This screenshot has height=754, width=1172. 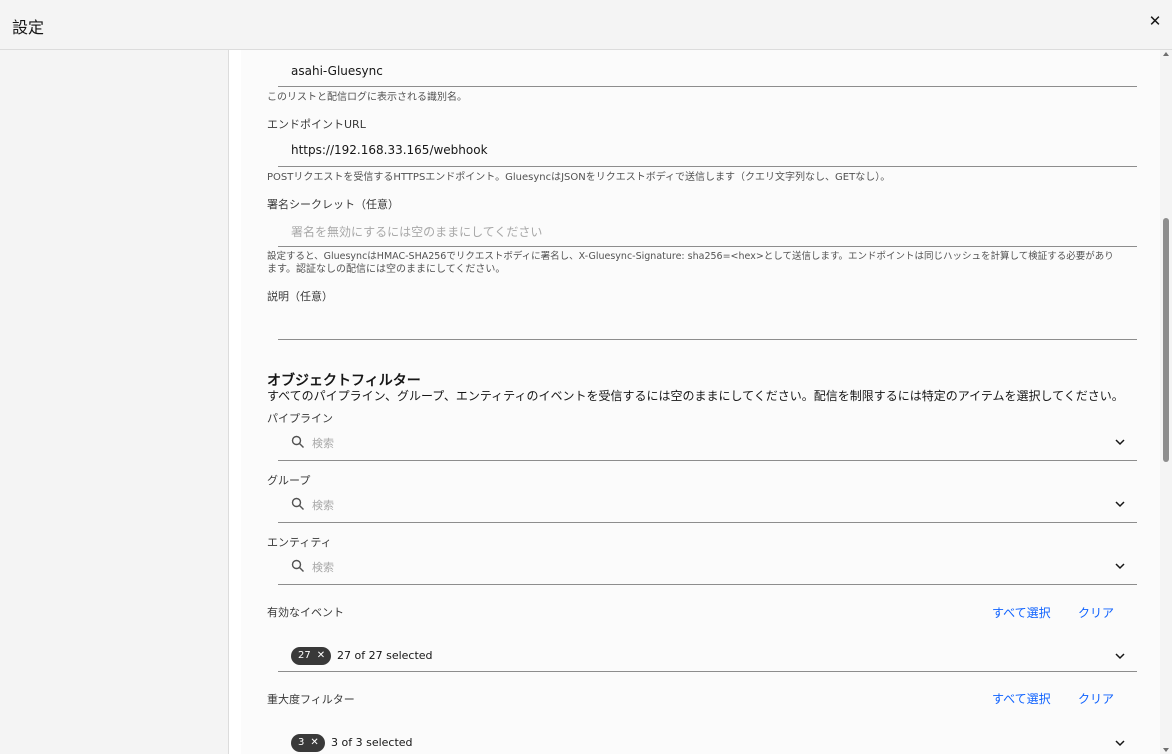 What do you see at coordinates (1166, 750) in the screenshot?
I see `scroll-down-arrow-icon` at bounding box center [1166, 750].